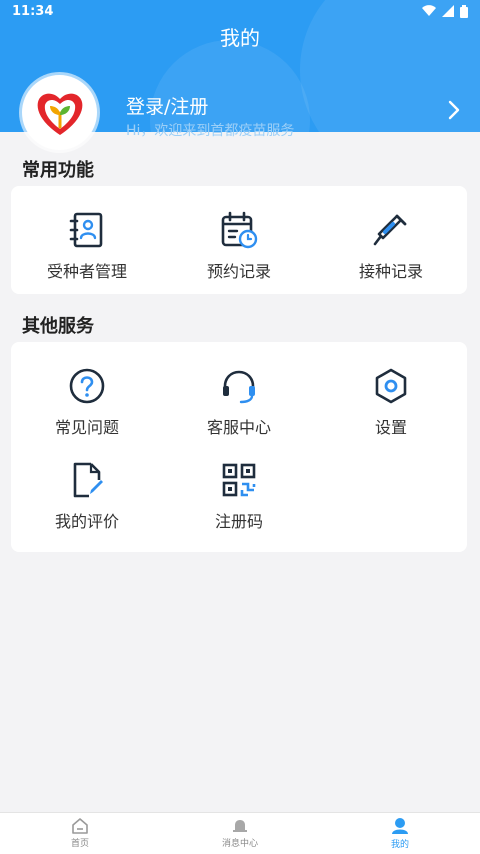  Describe the element at coordinates (239, 387) in the screenshot. I see `headset-icon` at that location.